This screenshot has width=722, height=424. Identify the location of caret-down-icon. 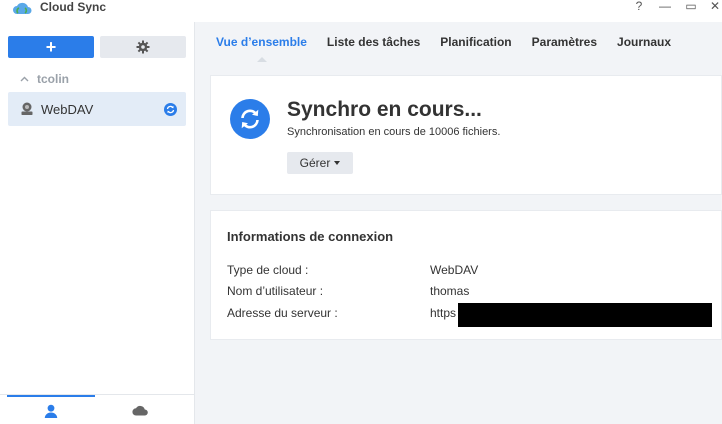
(337, 163).